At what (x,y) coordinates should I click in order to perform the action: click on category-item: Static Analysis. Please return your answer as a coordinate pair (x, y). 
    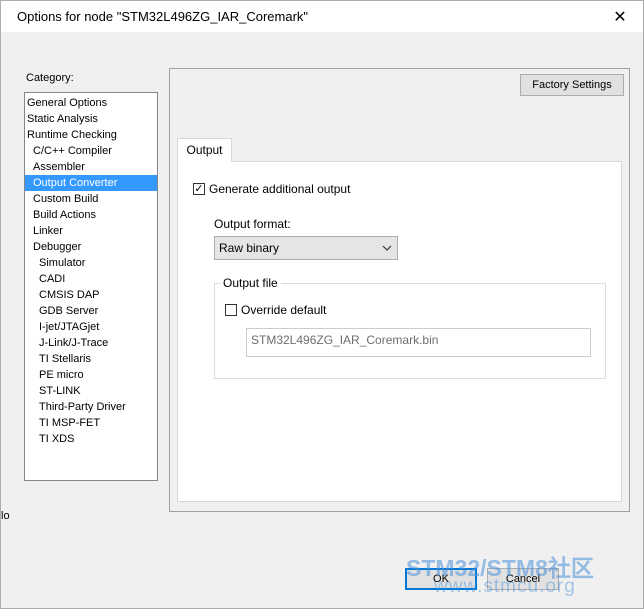
    Looking at the image, I should click on (91, 119).